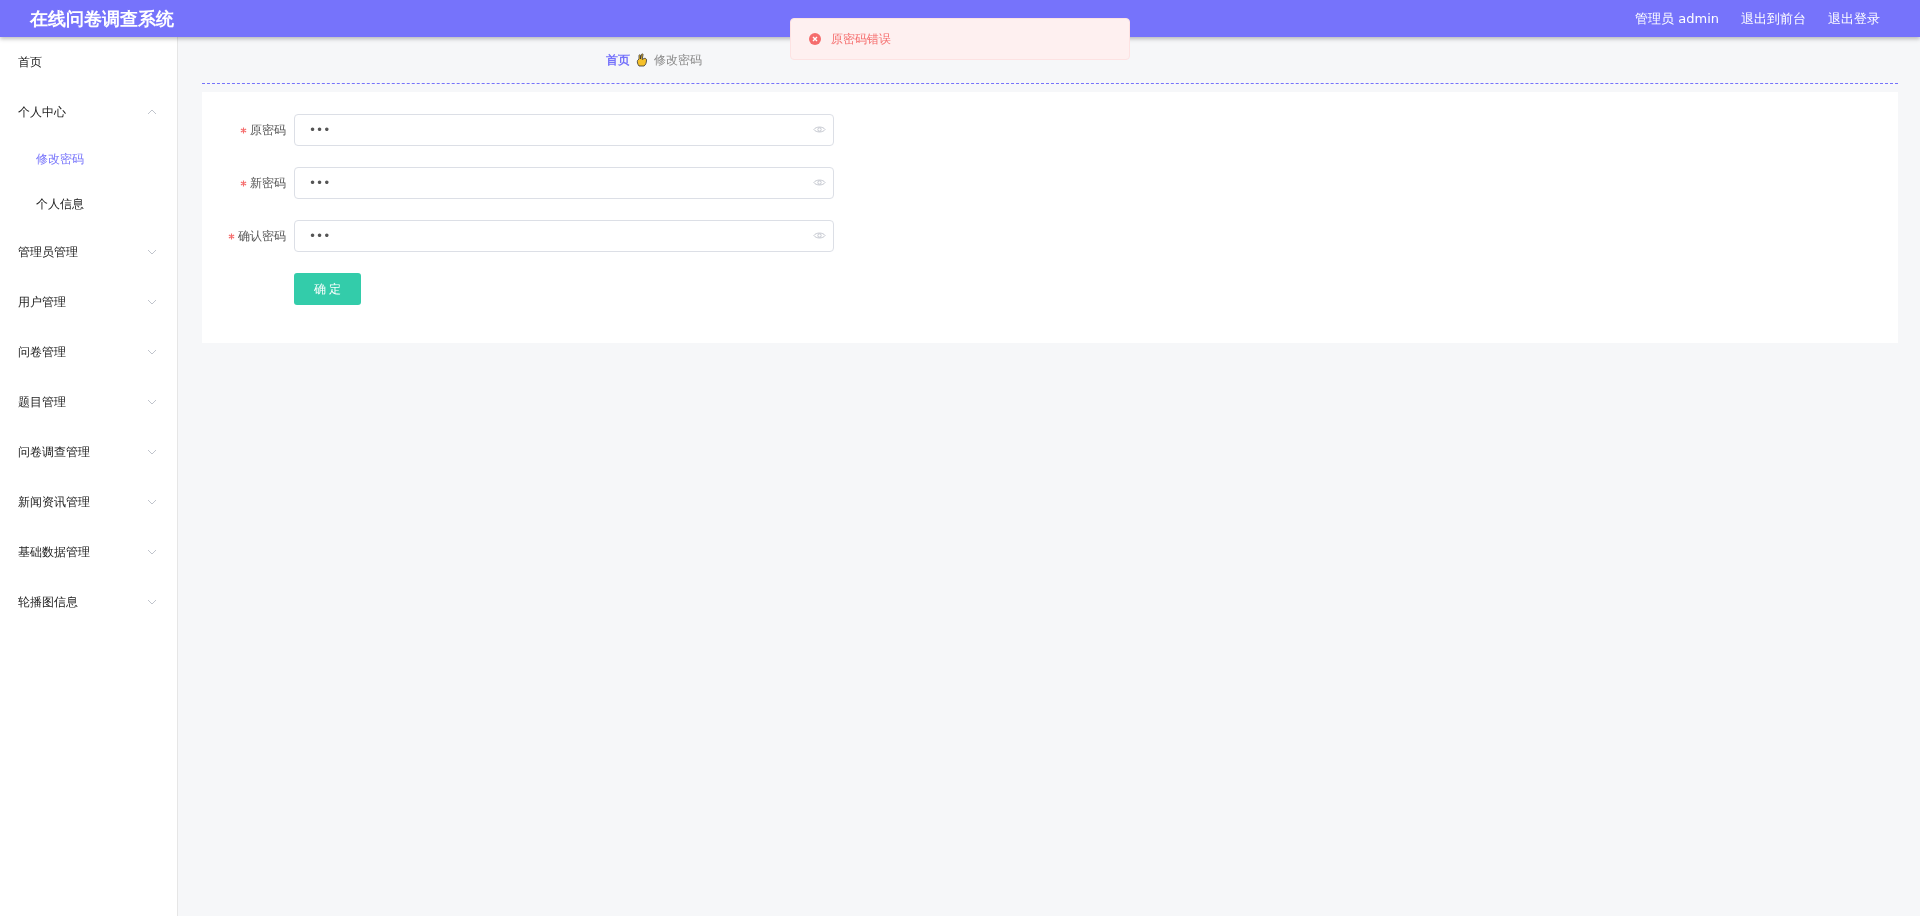  What do you see at coordinates (88, 352) in the screenshot?
I see `menu-item: 问卷管理` at bounding box center [88, 352].